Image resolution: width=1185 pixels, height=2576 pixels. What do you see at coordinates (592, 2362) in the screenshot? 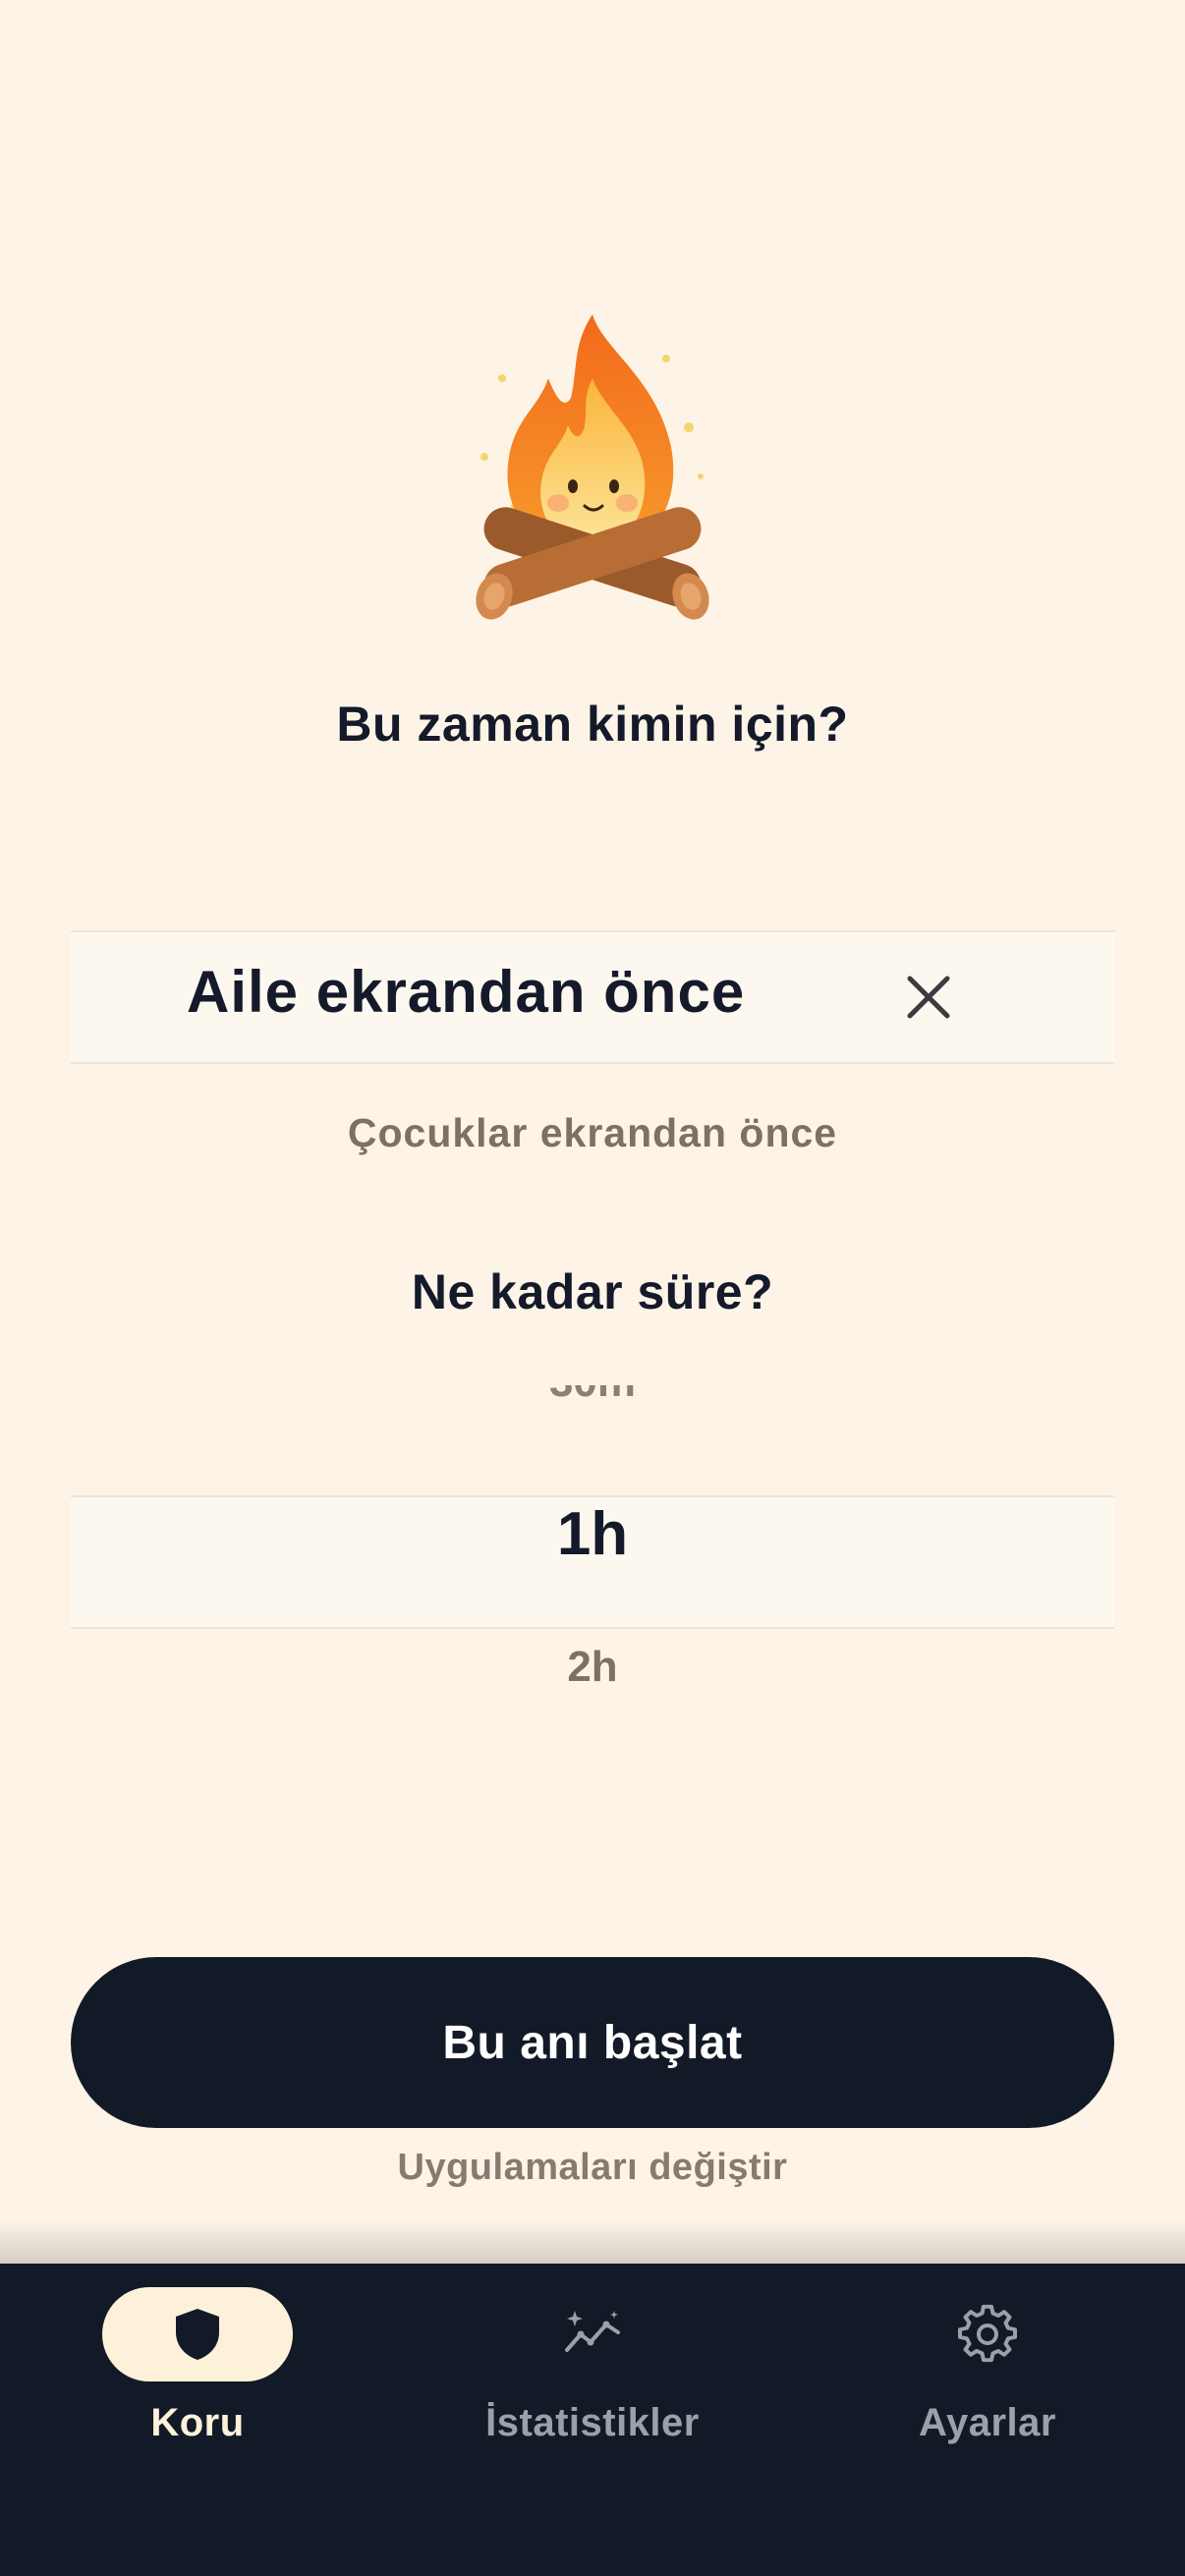
I see `nav-item-istatistikler: İstatistikler` at bounding box center [592, 2362].